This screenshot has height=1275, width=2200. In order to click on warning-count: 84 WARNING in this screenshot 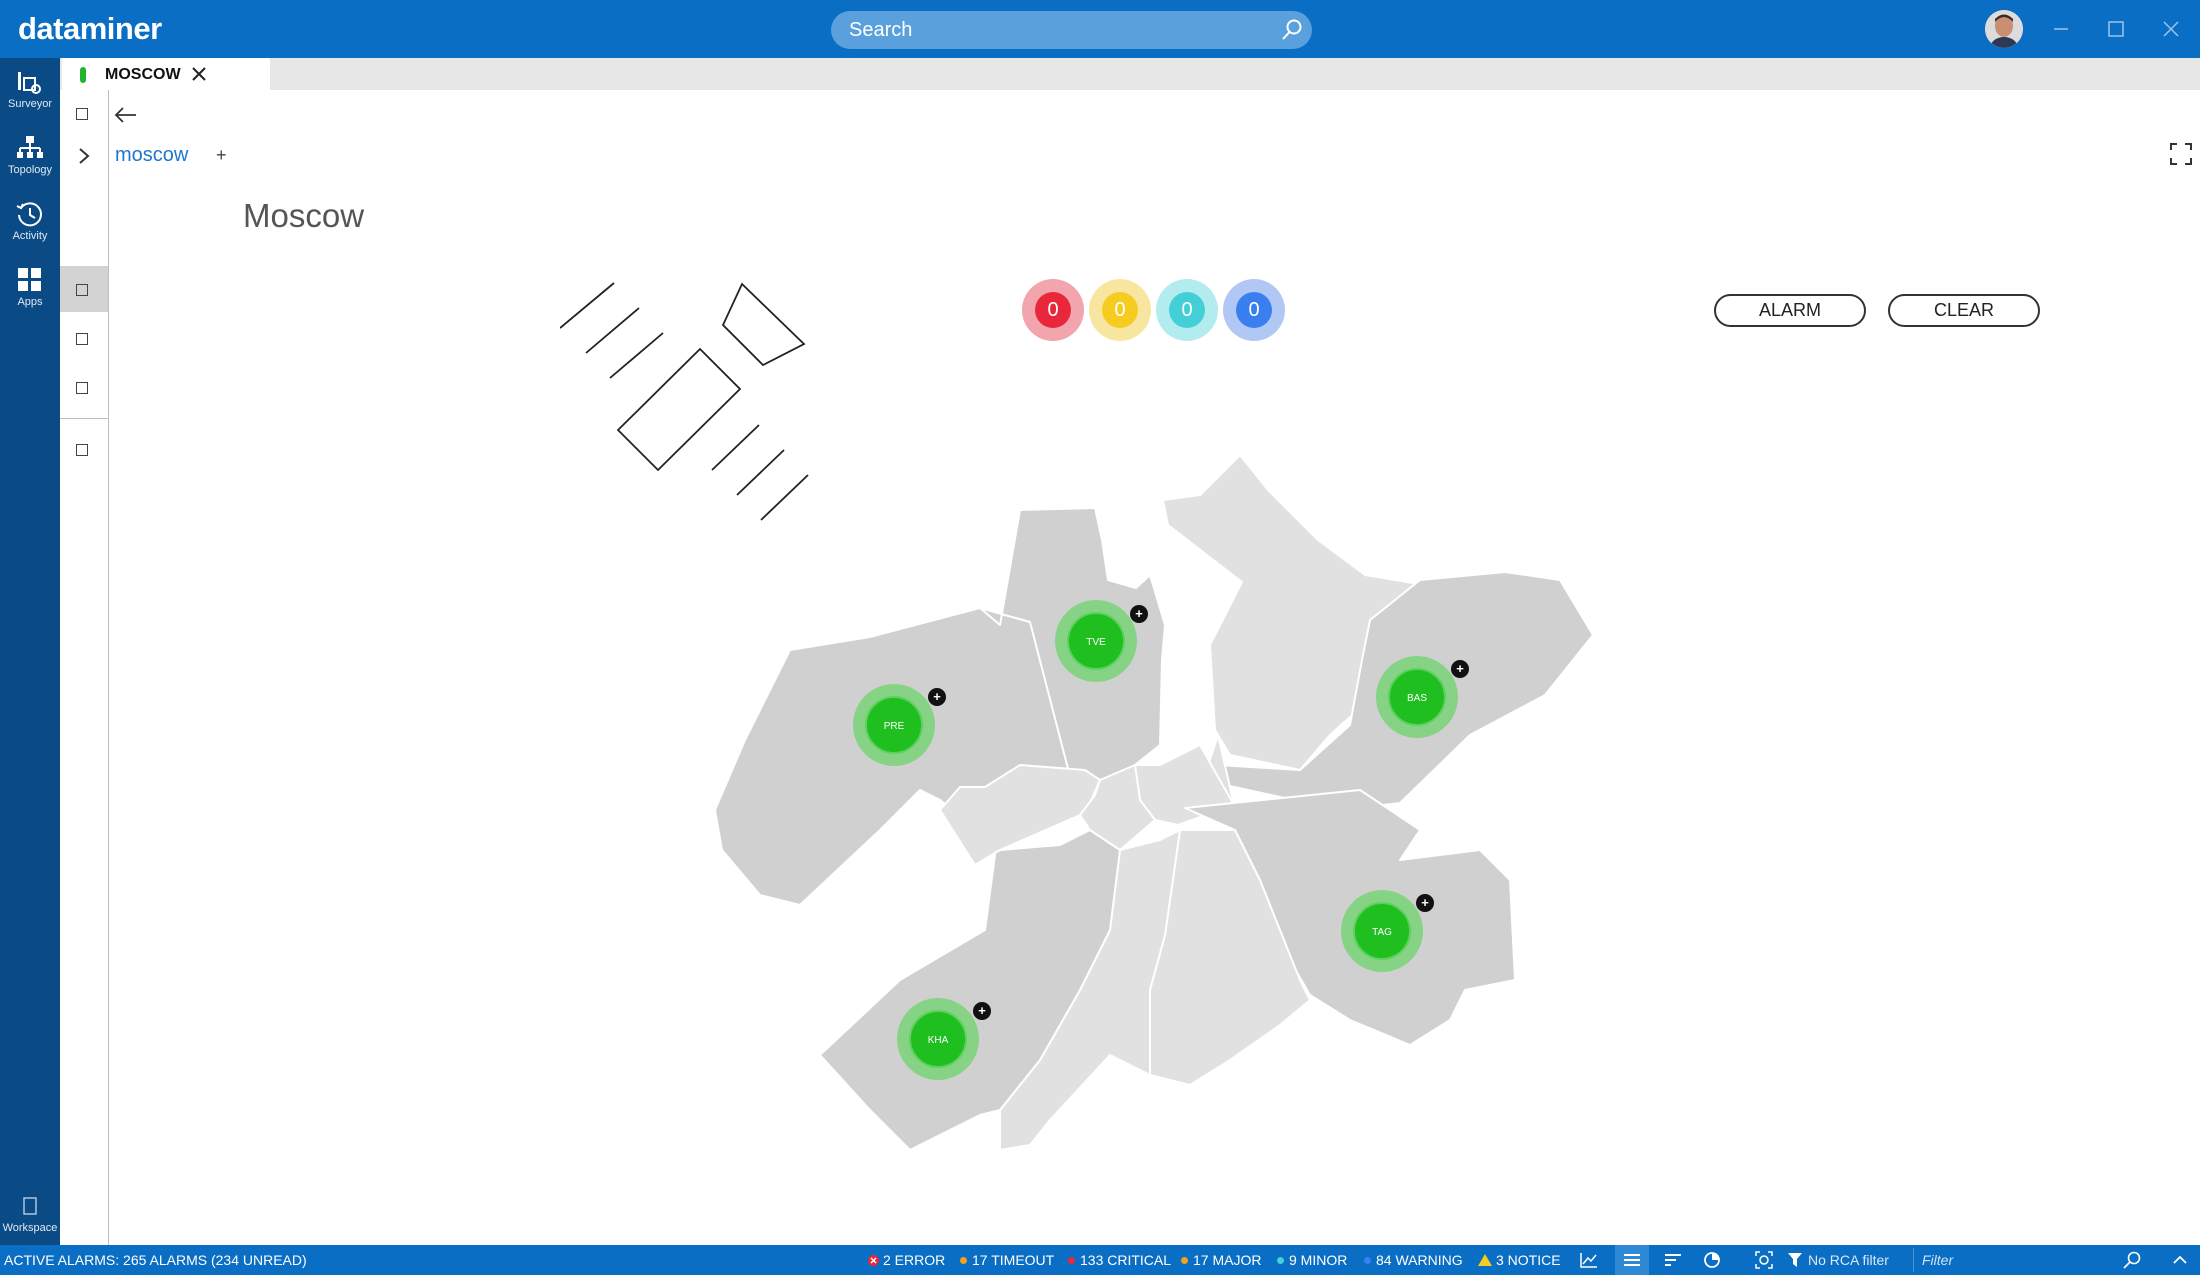, I will do `click(1413, 1260)`.